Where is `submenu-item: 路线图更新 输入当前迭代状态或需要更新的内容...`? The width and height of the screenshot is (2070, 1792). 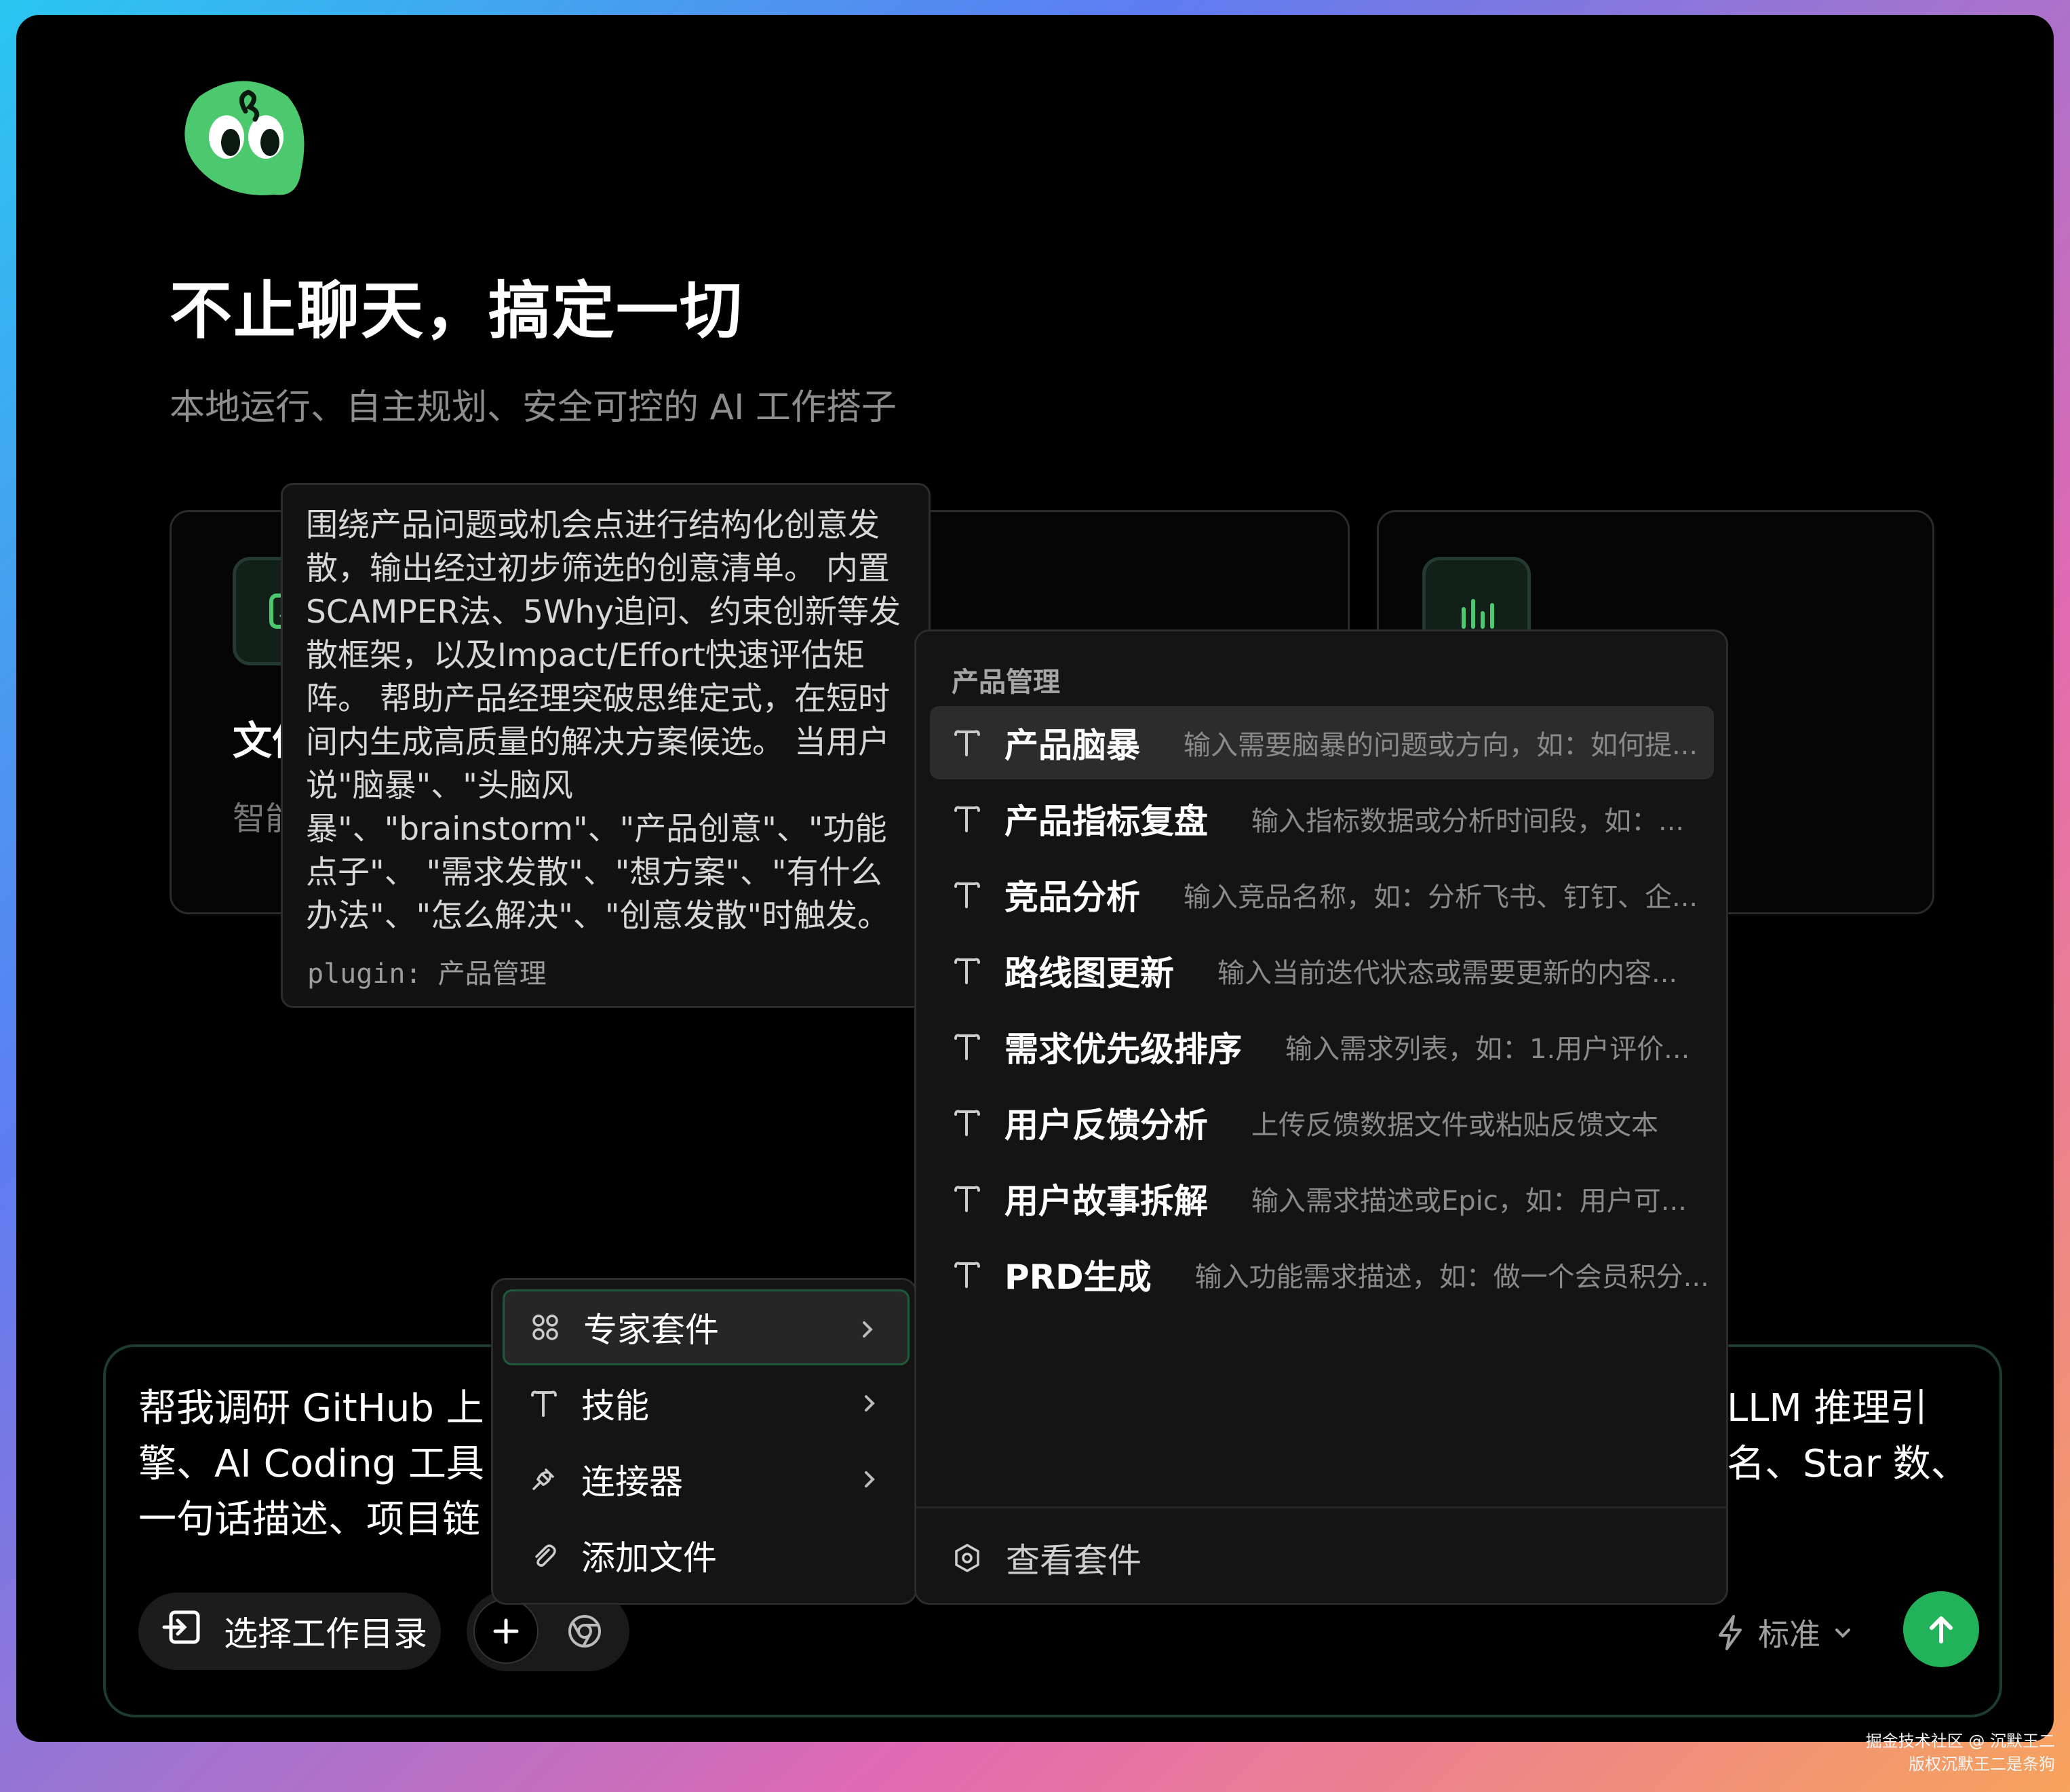
submenu-item: 路线图更新 输入当前迭代状态或需要更新的内容... is located at coordinates (1322, 970).